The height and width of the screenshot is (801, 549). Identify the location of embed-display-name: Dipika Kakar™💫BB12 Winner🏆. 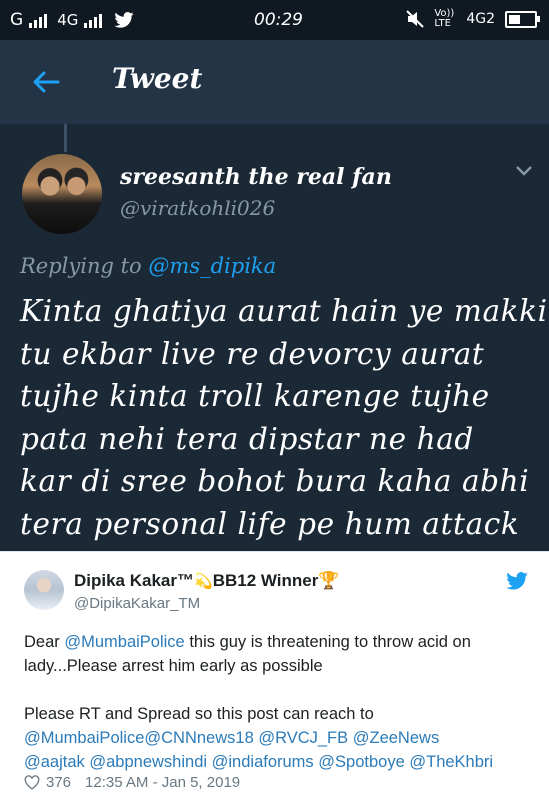
(207, 581).